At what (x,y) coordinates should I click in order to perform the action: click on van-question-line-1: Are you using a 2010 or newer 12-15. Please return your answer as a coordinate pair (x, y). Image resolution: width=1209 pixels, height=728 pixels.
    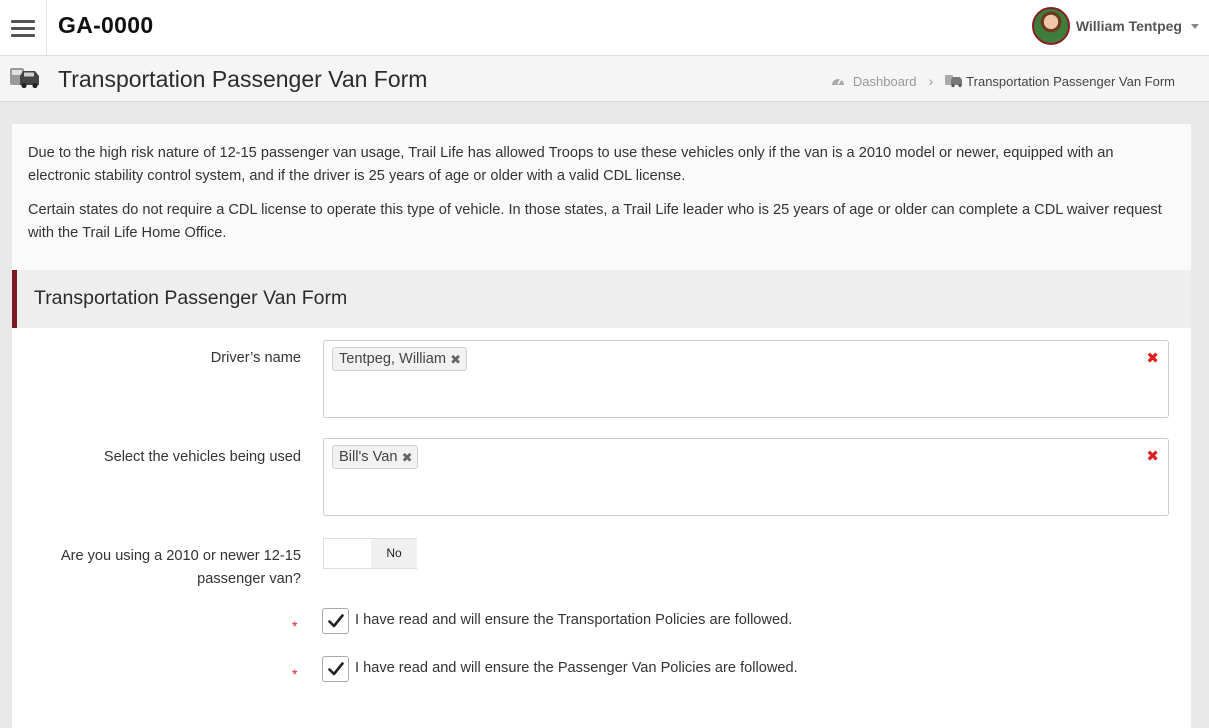
    Looking at the image, I should click on (180, 556).